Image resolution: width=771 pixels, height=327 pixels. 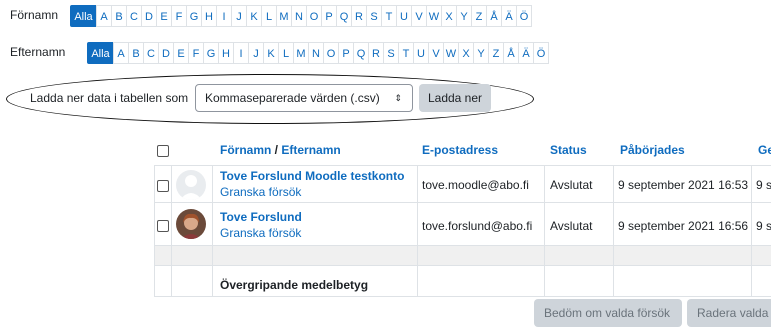 I want to click on lastname-letter-q: Q, so click(x=361, y=53).